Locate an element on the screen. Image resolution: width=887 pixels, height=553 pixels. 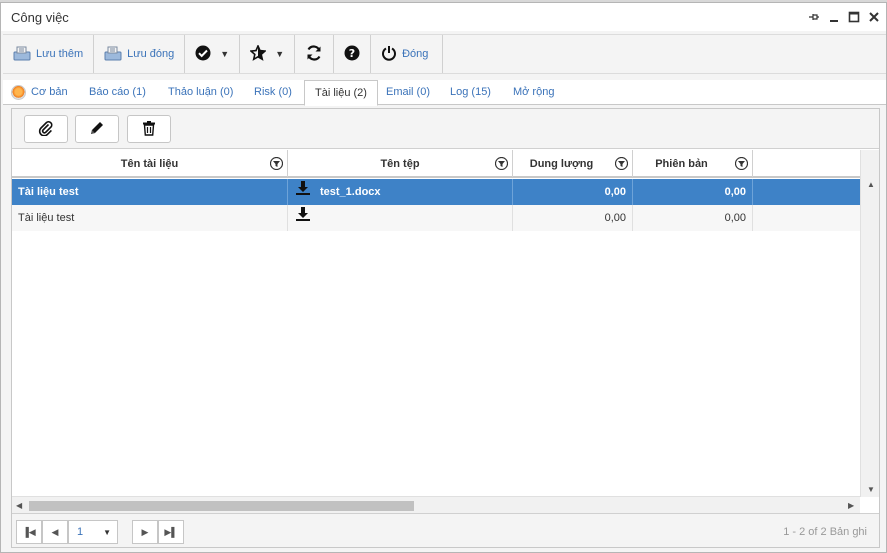
trash-icon is located at coordinates (149, 129).